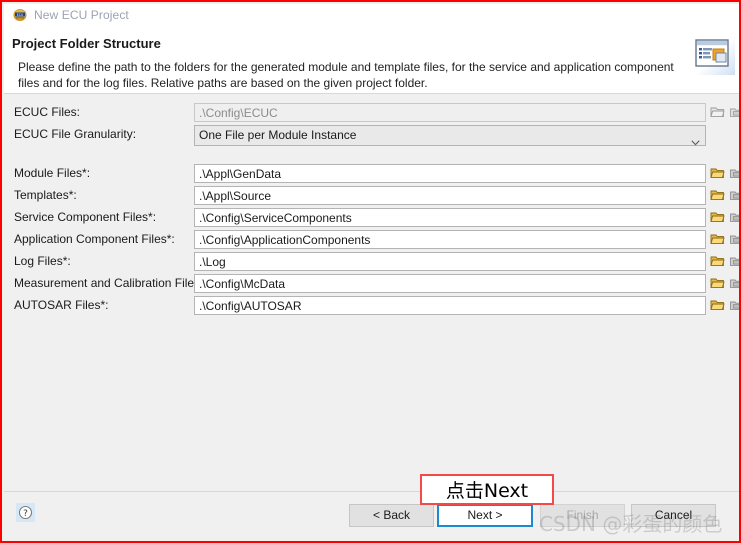 The height and width of the screenshot is (543, 741). Describe the element at coordinates (582, 515) in the screenshot. I see `finish-button: Finish` at that location.